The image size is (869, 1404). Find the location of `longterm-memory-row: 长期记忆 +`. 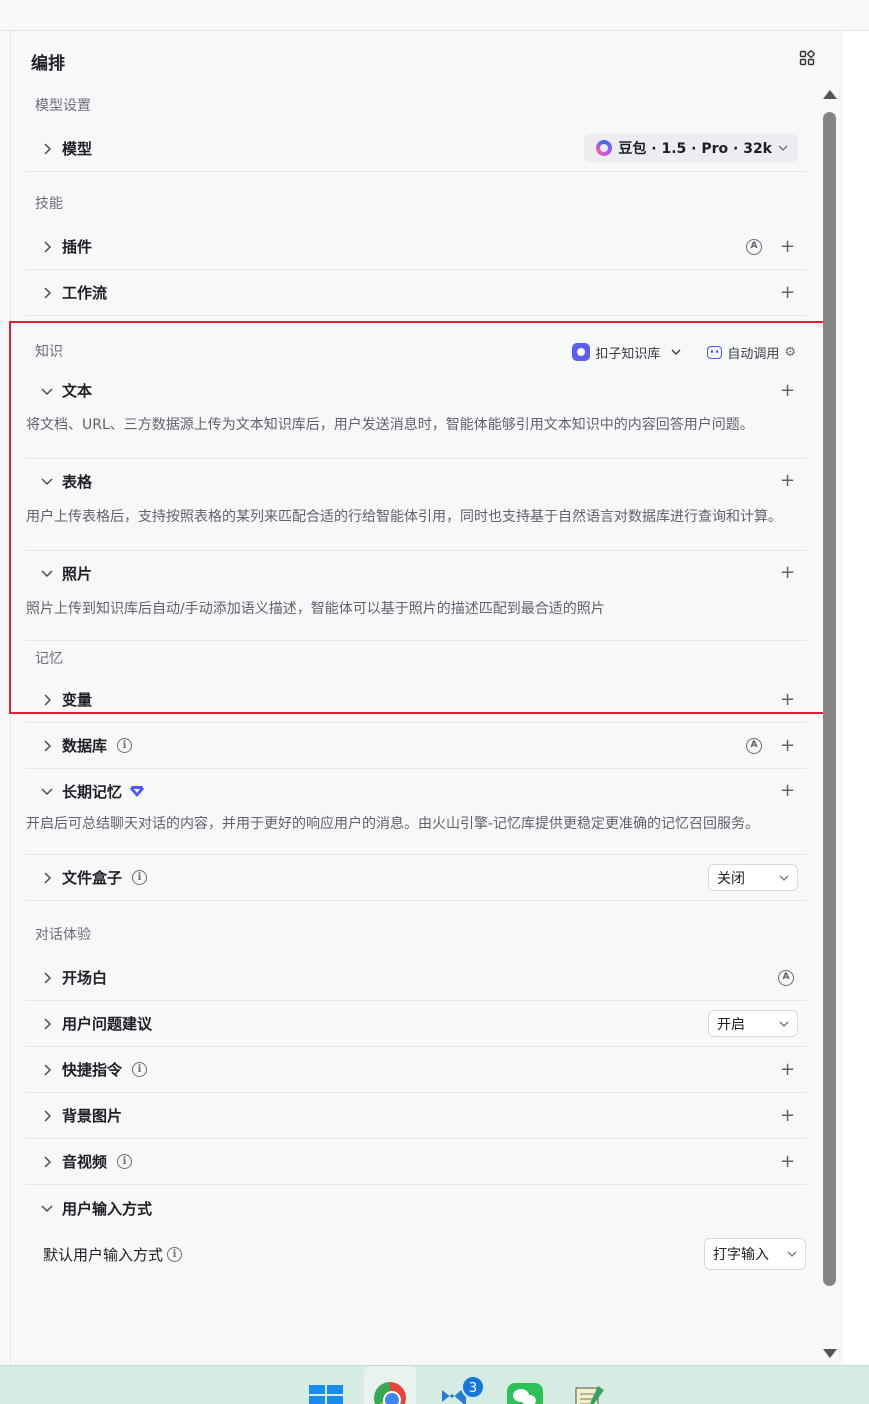

longterm-memory-row: 长期记忆 + is located at coordinates (416, 791).